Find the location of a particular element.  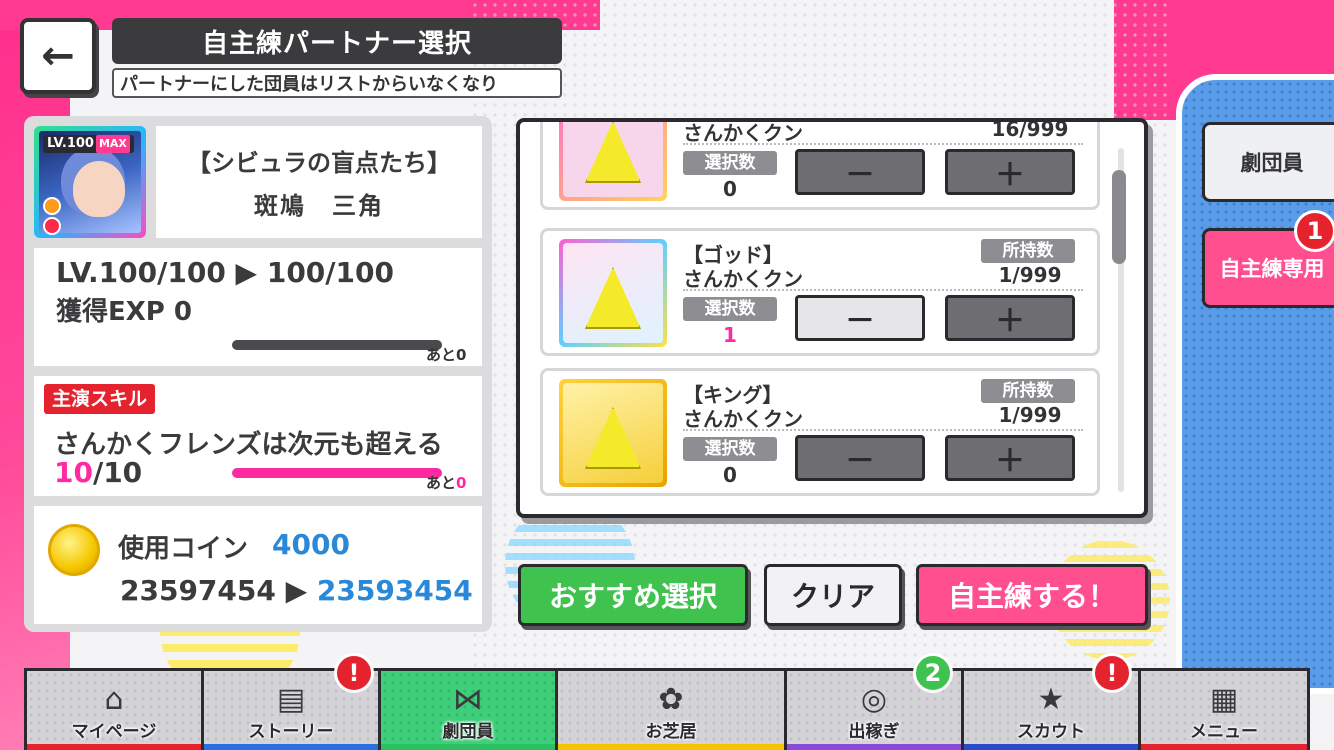

level-badge: LV.100 MAX is located at coordinates (88, 144).